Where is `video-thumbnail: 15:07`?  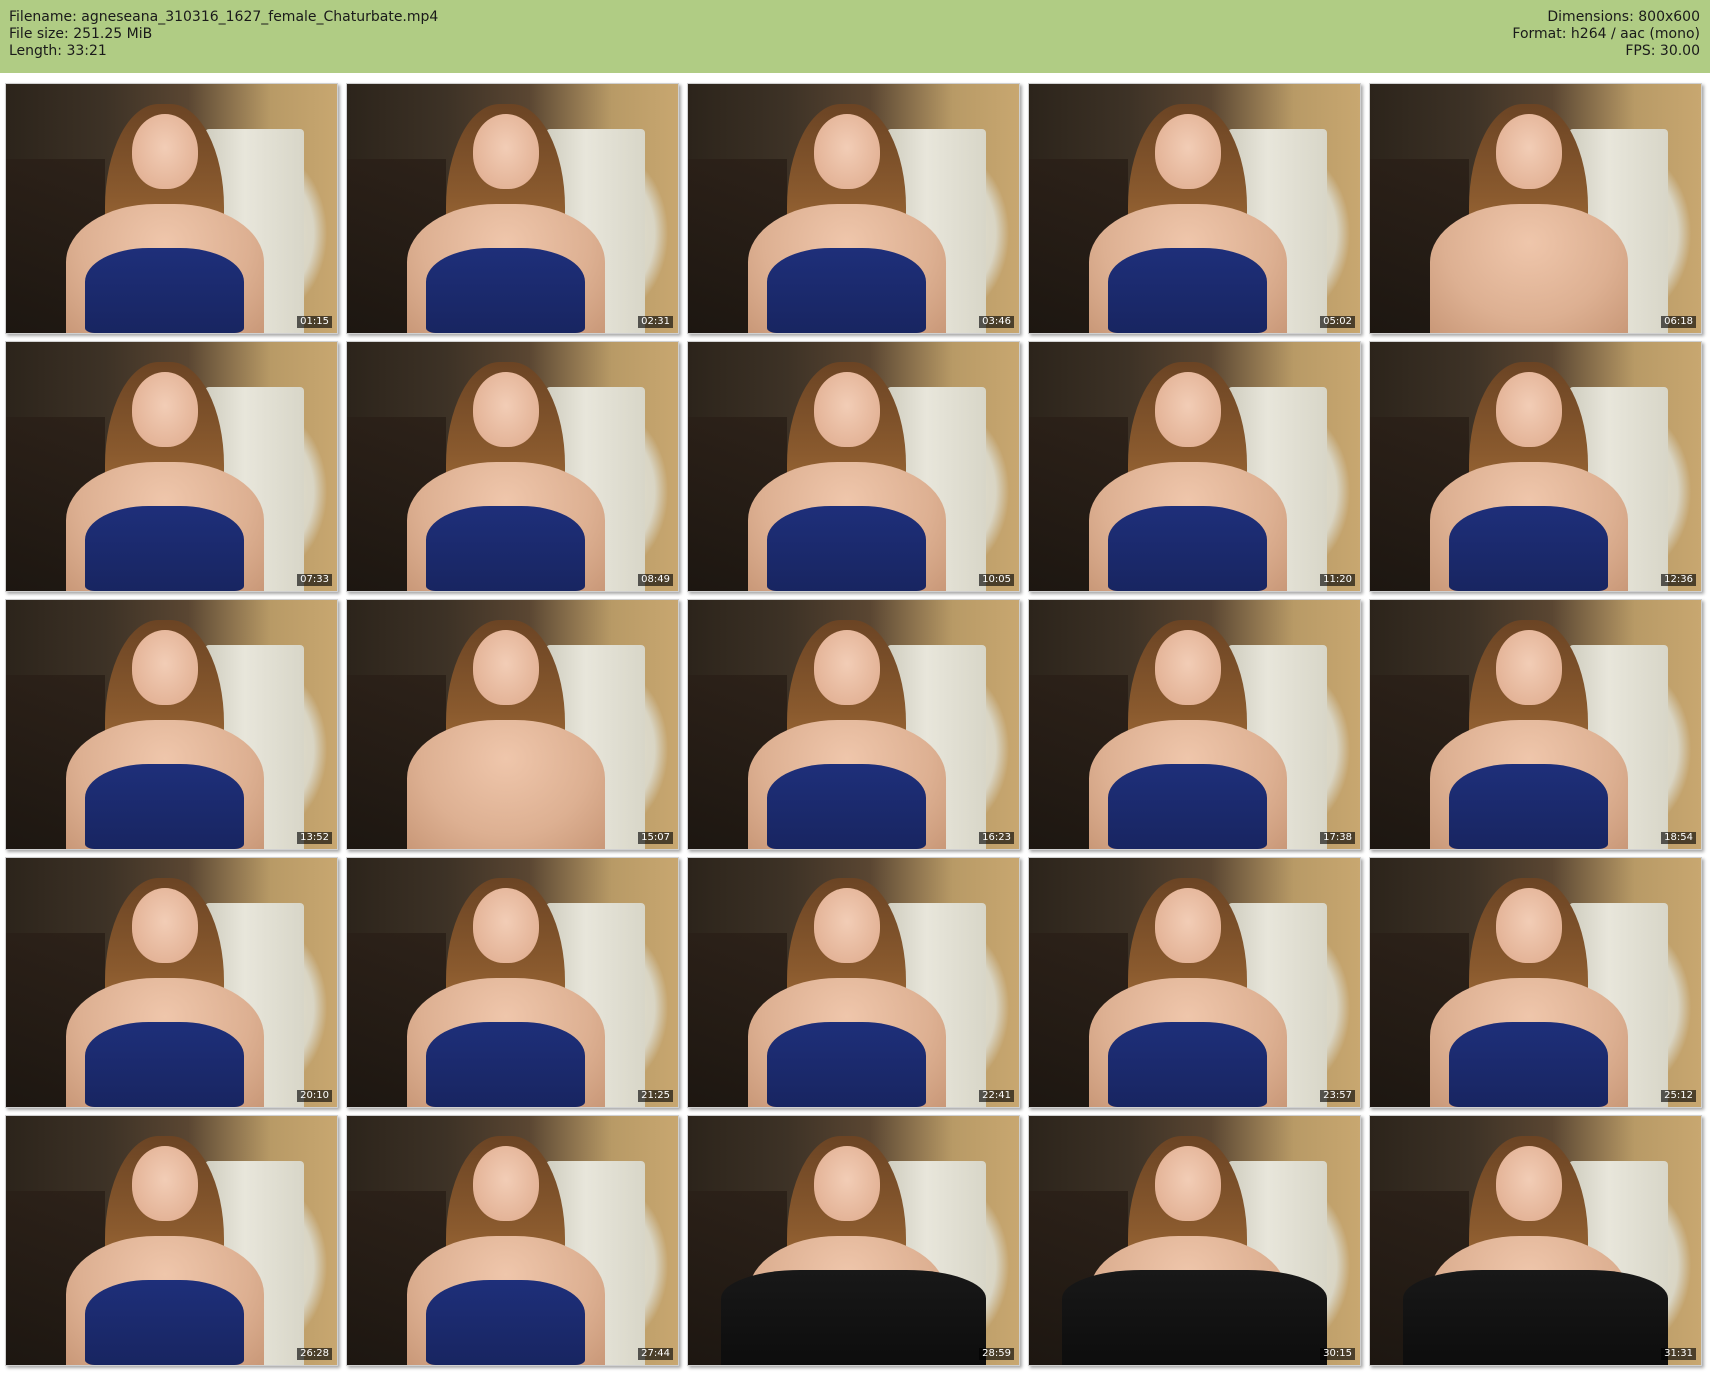 video-thumbnail: 15:07 is located at coordinates (512, 724).